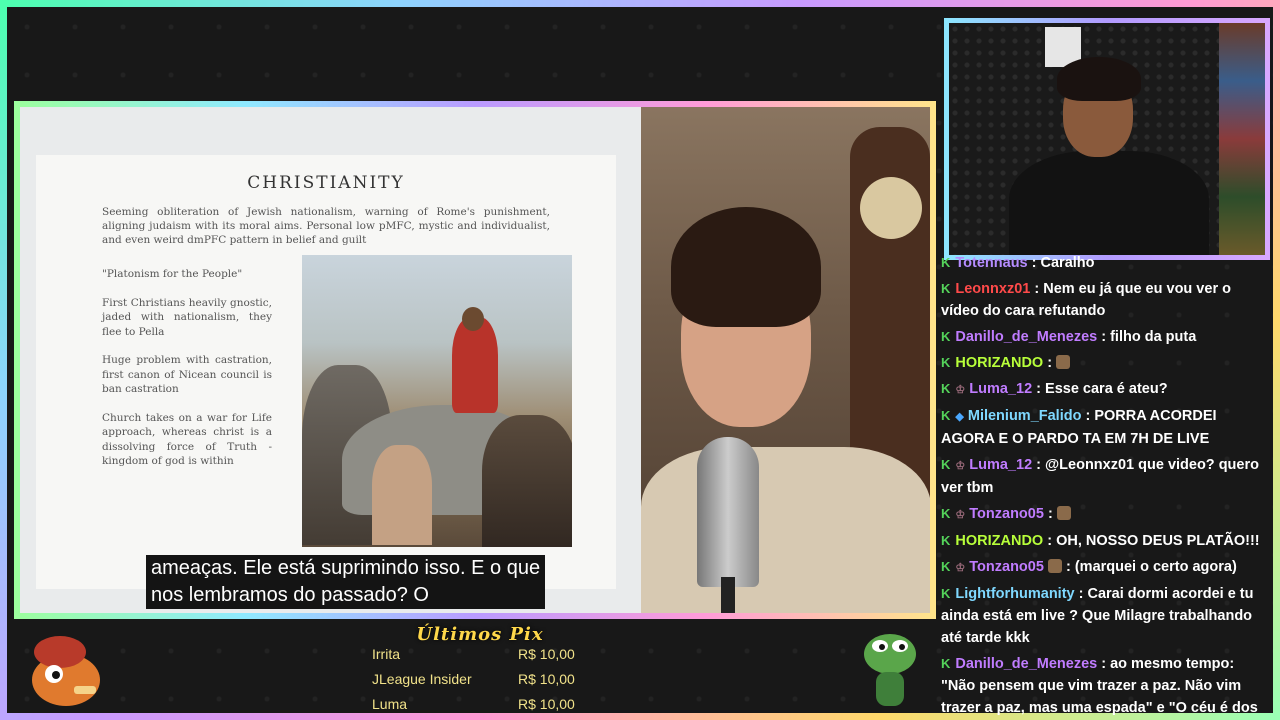  Describe the element at coordinates (475, 365) in the screenshot. I see `painting-central-figure` at that location.